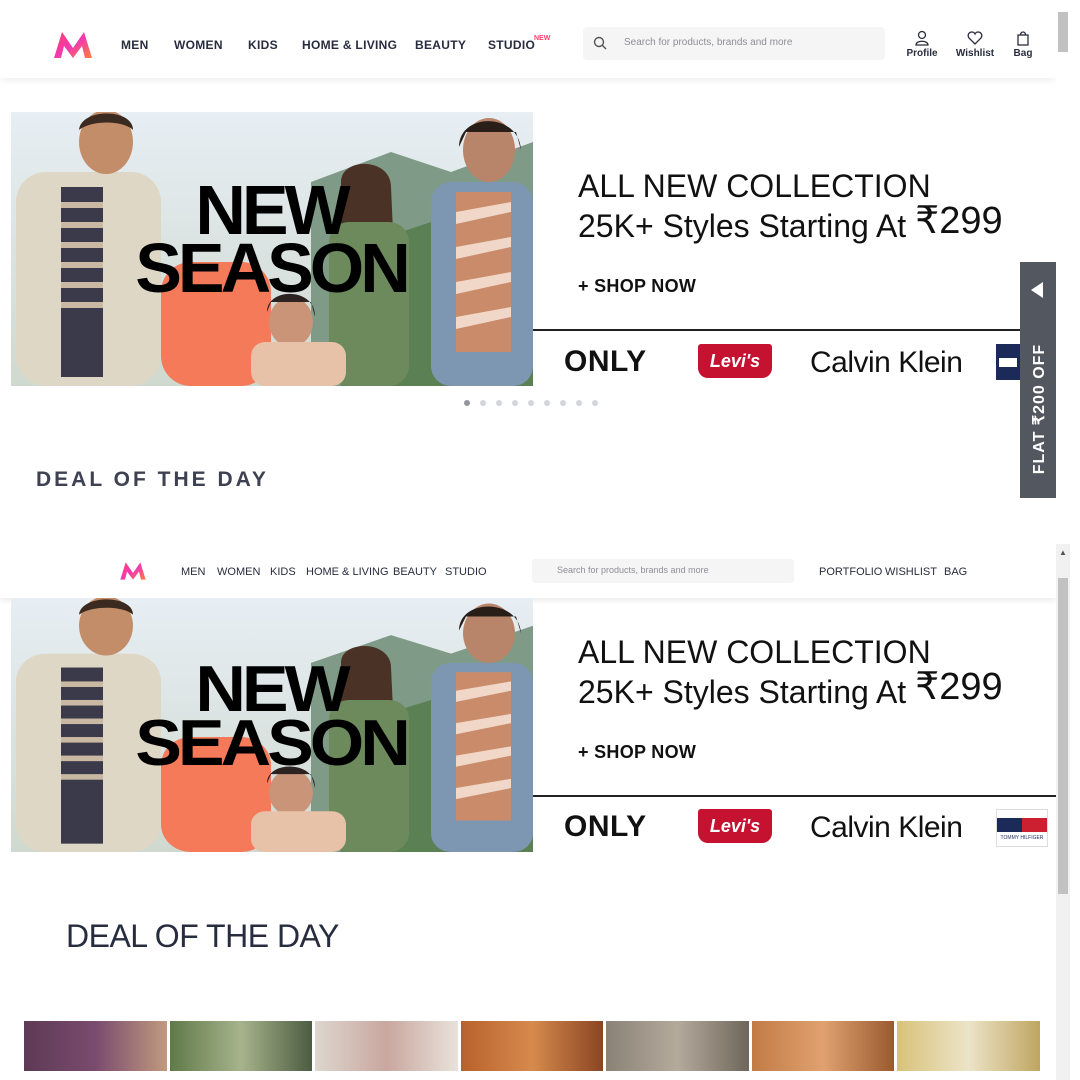  I want to click on bag-icon, so click(1023, 38).